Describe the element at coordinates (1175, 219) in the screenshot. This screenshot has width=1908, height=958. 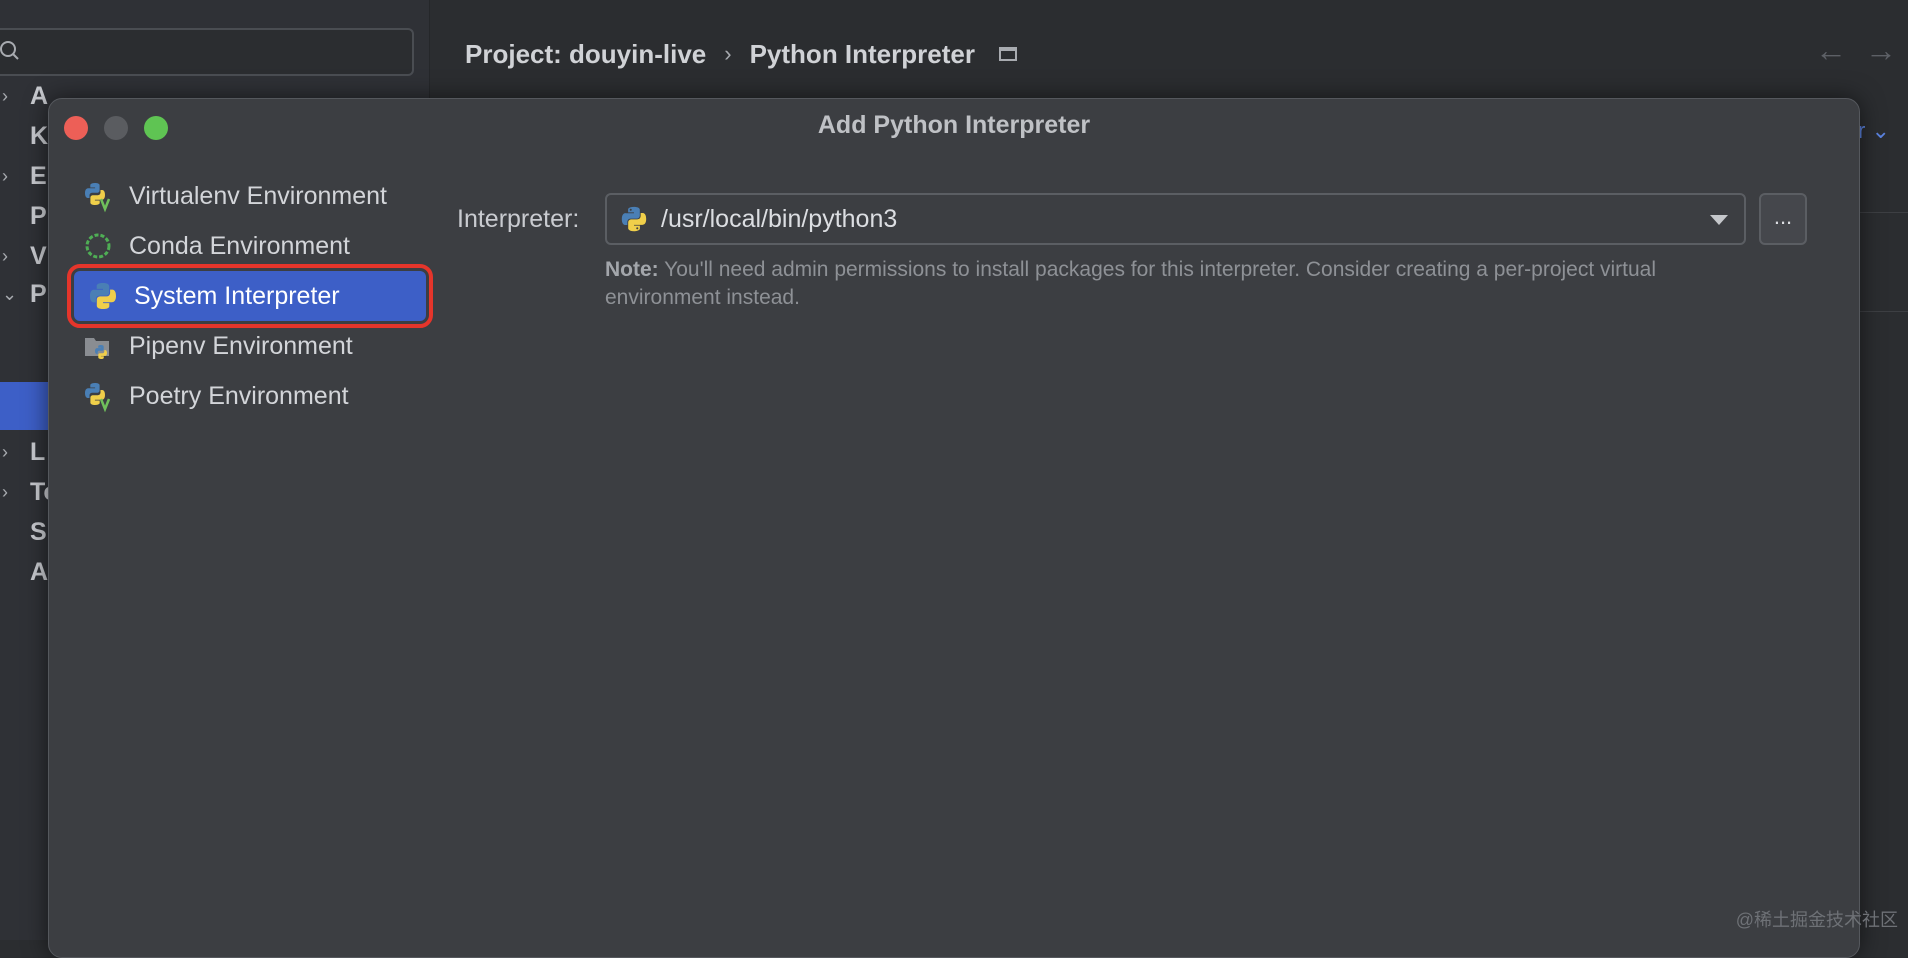
I see `interpreter-select: /usr/local/bin/python3` at that location.